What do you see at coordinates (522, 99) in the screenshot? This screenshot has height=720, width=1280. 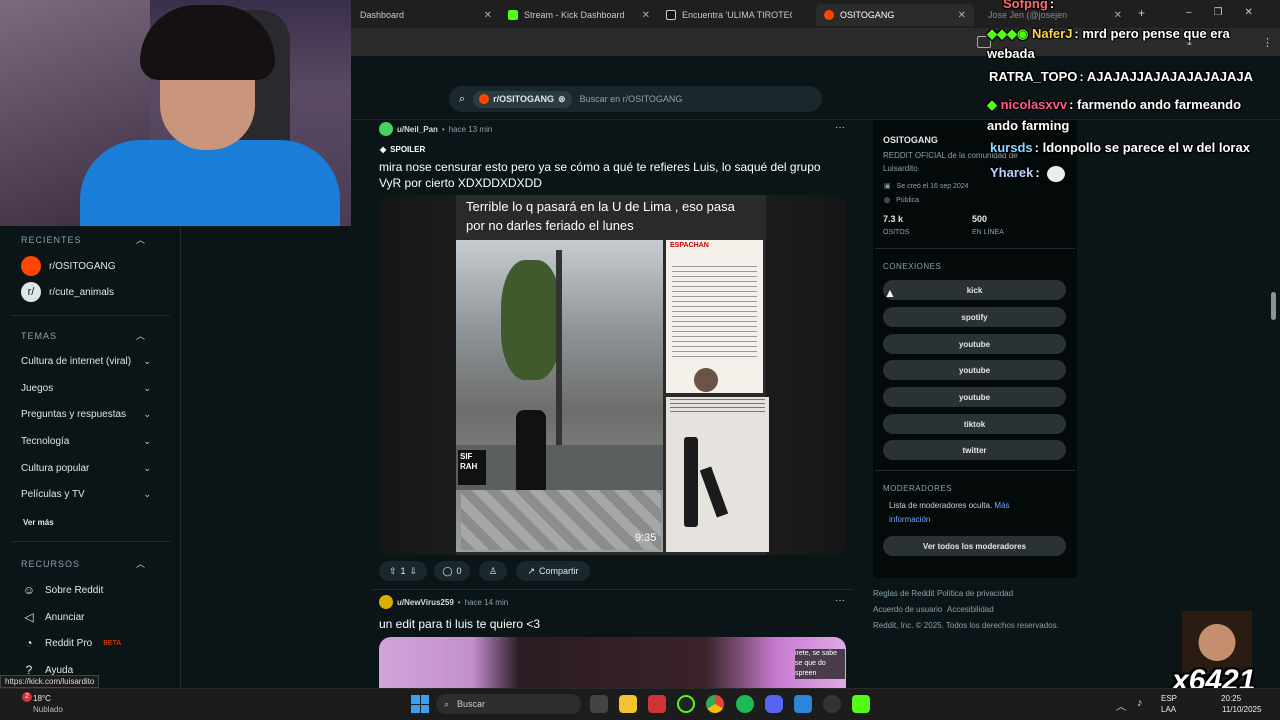 I see `community-chip: r/OSITOGANG ⊗` at bounding box center [522, 99].